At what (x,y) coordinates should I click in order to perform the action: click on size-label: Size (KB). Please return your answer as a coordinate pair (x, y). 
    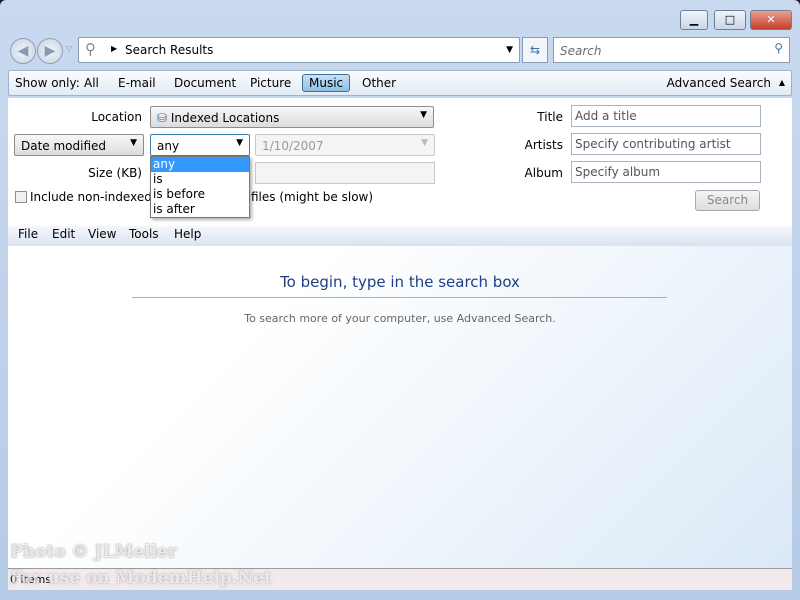
    Looking at the image, I should click on (115, 173).